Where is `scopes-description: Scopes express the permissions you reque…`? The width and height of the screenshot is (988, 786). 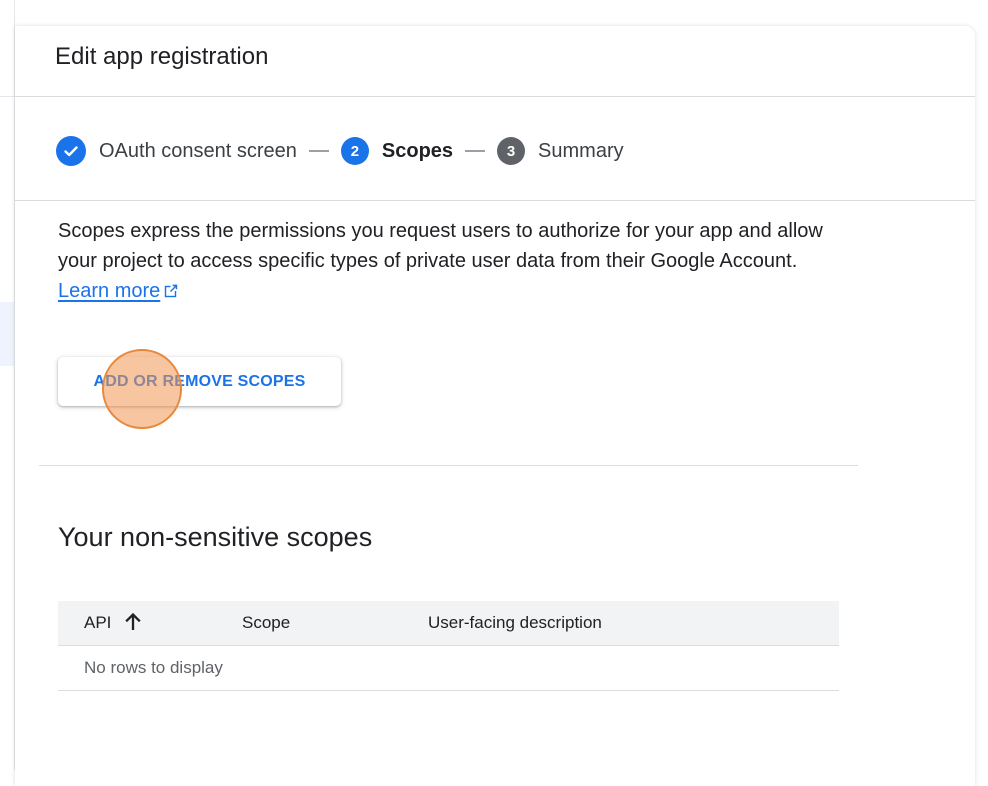
scopes-description: Scopes express the permissions you reque… is located at coordinates (453, 261).